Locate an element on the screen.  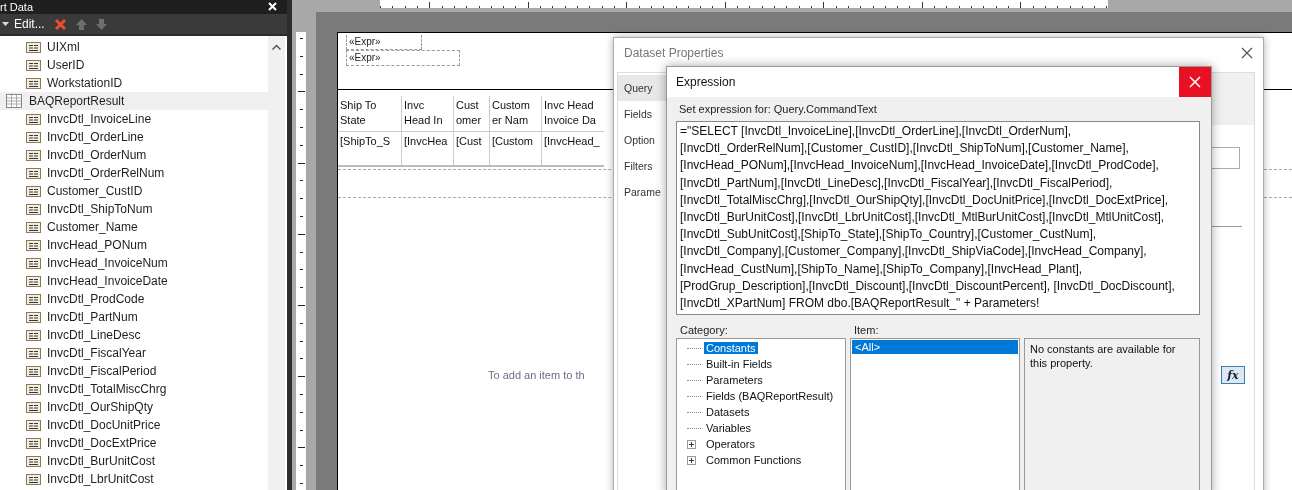
tree-item: InvcDtl_LineDesc is located at coordinates (134, 335).